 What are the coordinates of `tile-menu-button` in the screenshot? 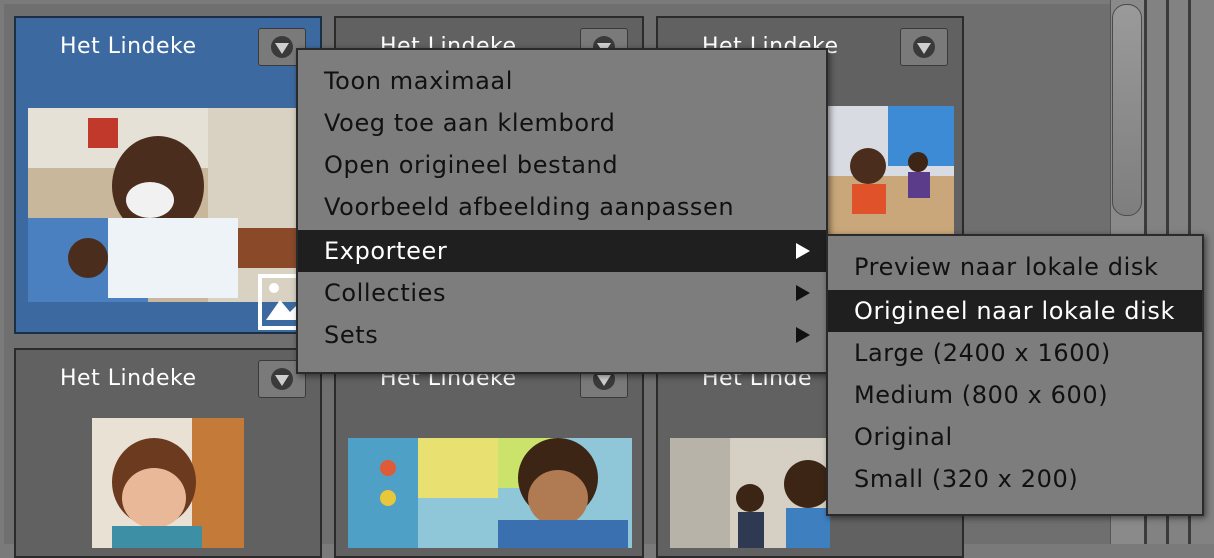 It's located at (924, 47).